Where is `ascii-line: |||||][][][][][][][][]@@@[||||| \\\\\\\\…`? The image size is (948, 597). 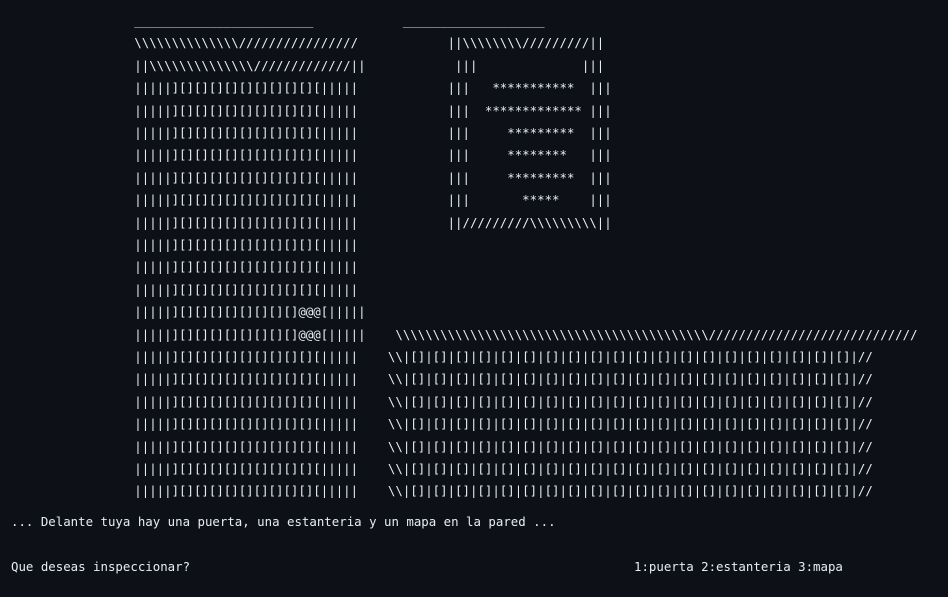
ascii-line: |||||][][][][][][][][]@@@[||||| \\\\\\\\… is located at coordinates (459, 334).